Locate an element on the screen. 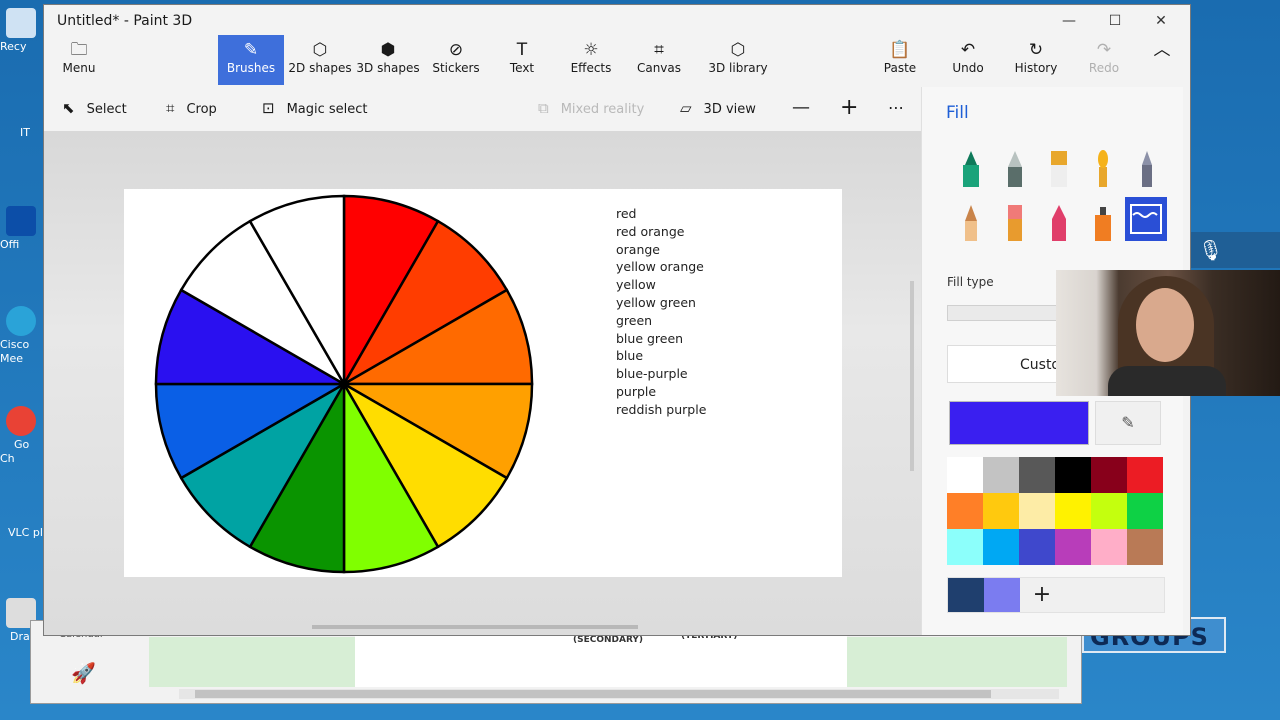 The width and height of the screenshot is (1280, 720). microphone-icon: 🎙 is located at coordinates (1210, 250).